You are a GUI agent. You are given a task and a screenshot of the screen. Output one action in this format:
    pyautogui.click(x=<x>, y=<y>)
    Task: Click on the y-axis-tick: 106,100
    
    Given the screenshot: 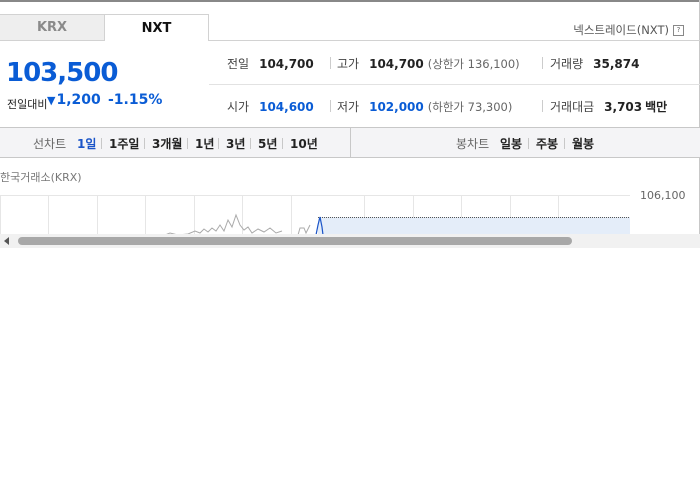 What is the action you would take?
    pyautogui.click(x=663, y=195)
    